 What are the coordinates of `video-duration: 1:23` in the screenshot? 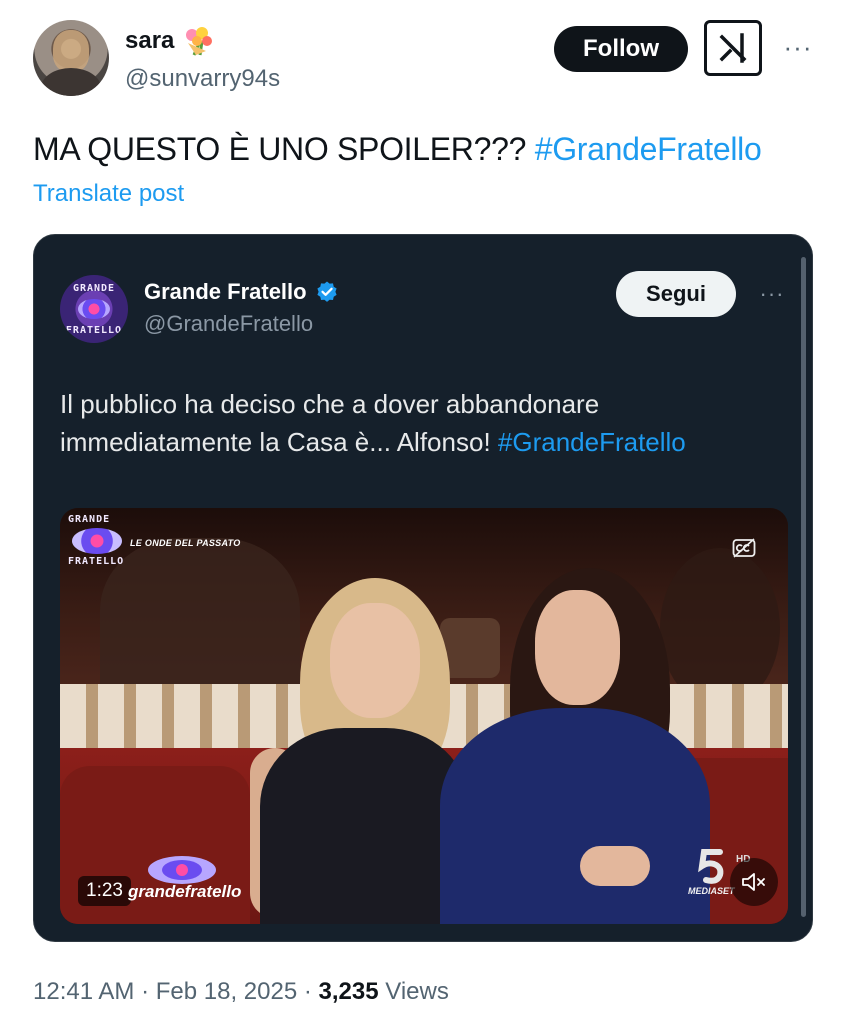 It's located at (104, 891).